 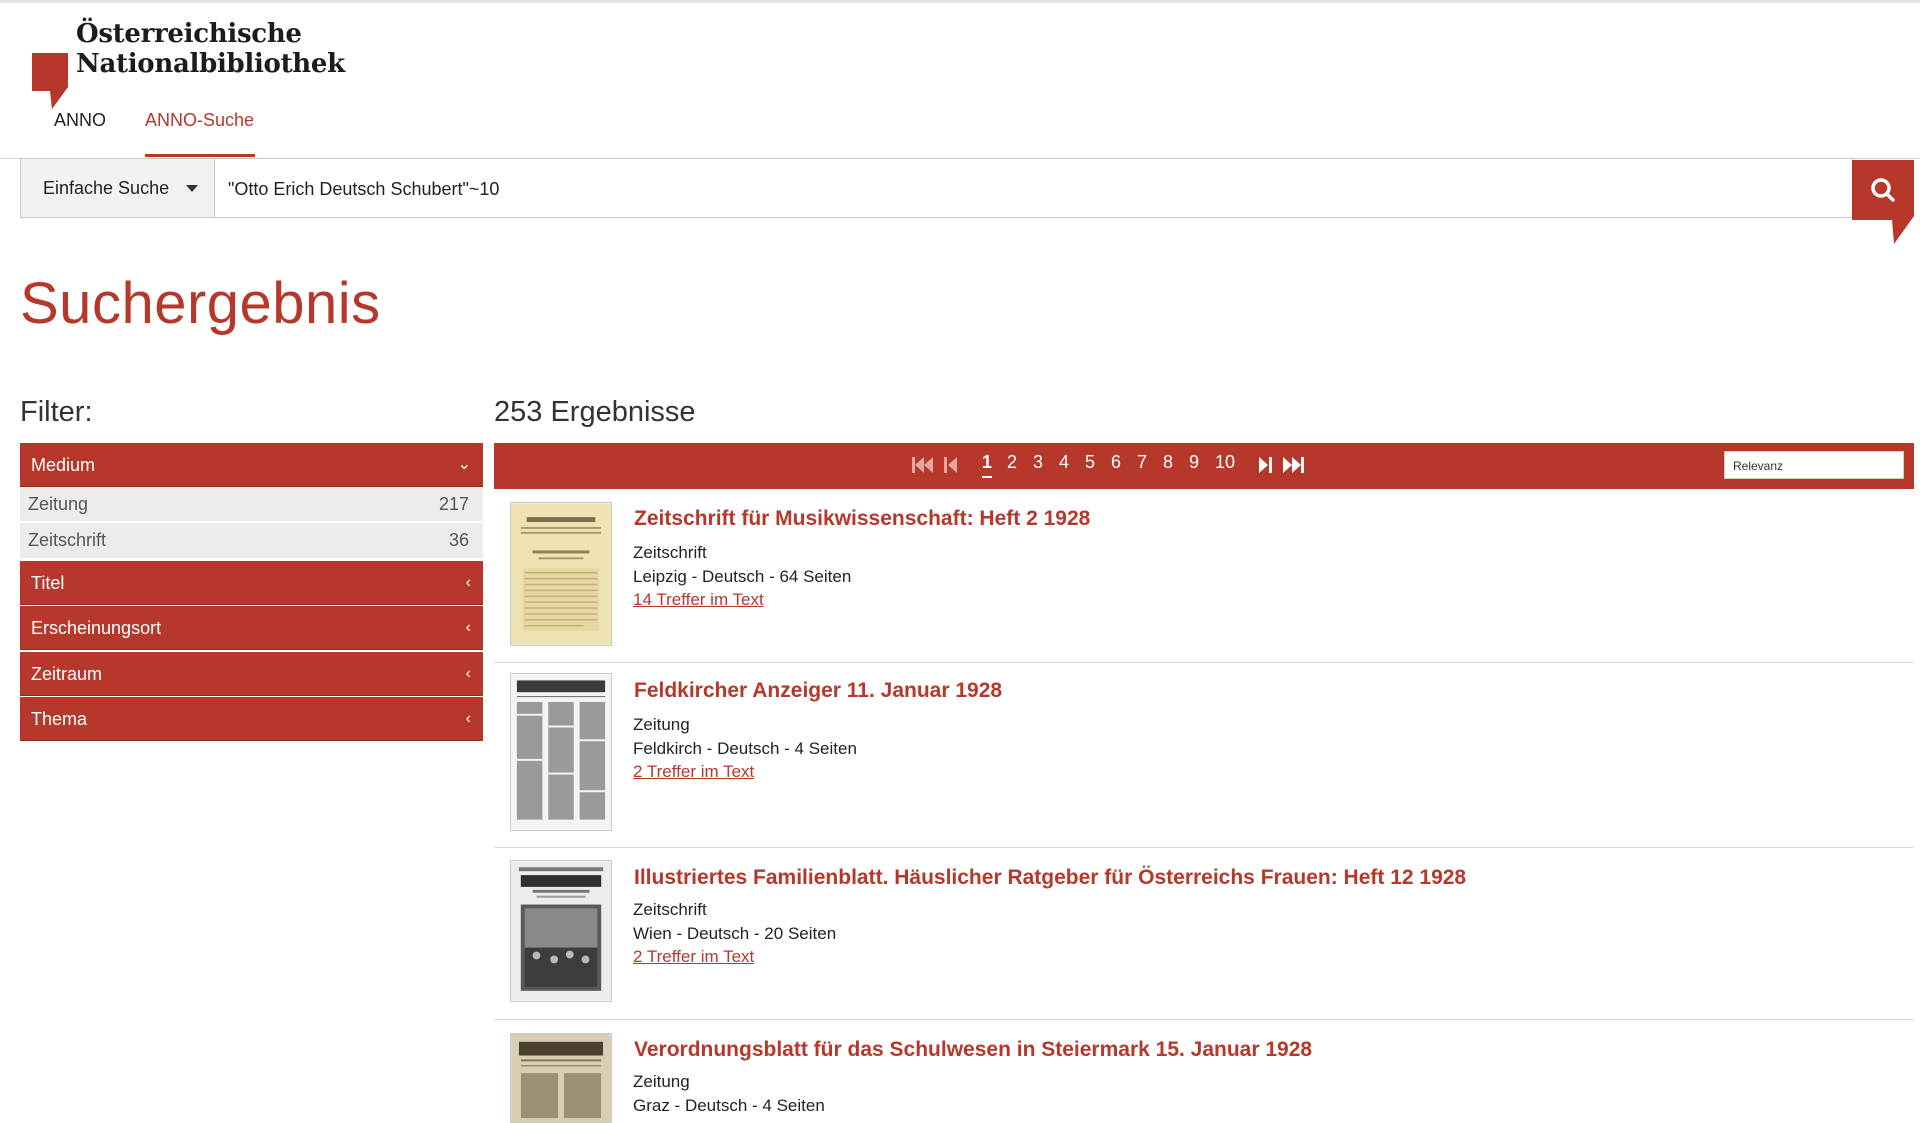 I want to click on facet-label: Thema, so click(x=59, y=719).